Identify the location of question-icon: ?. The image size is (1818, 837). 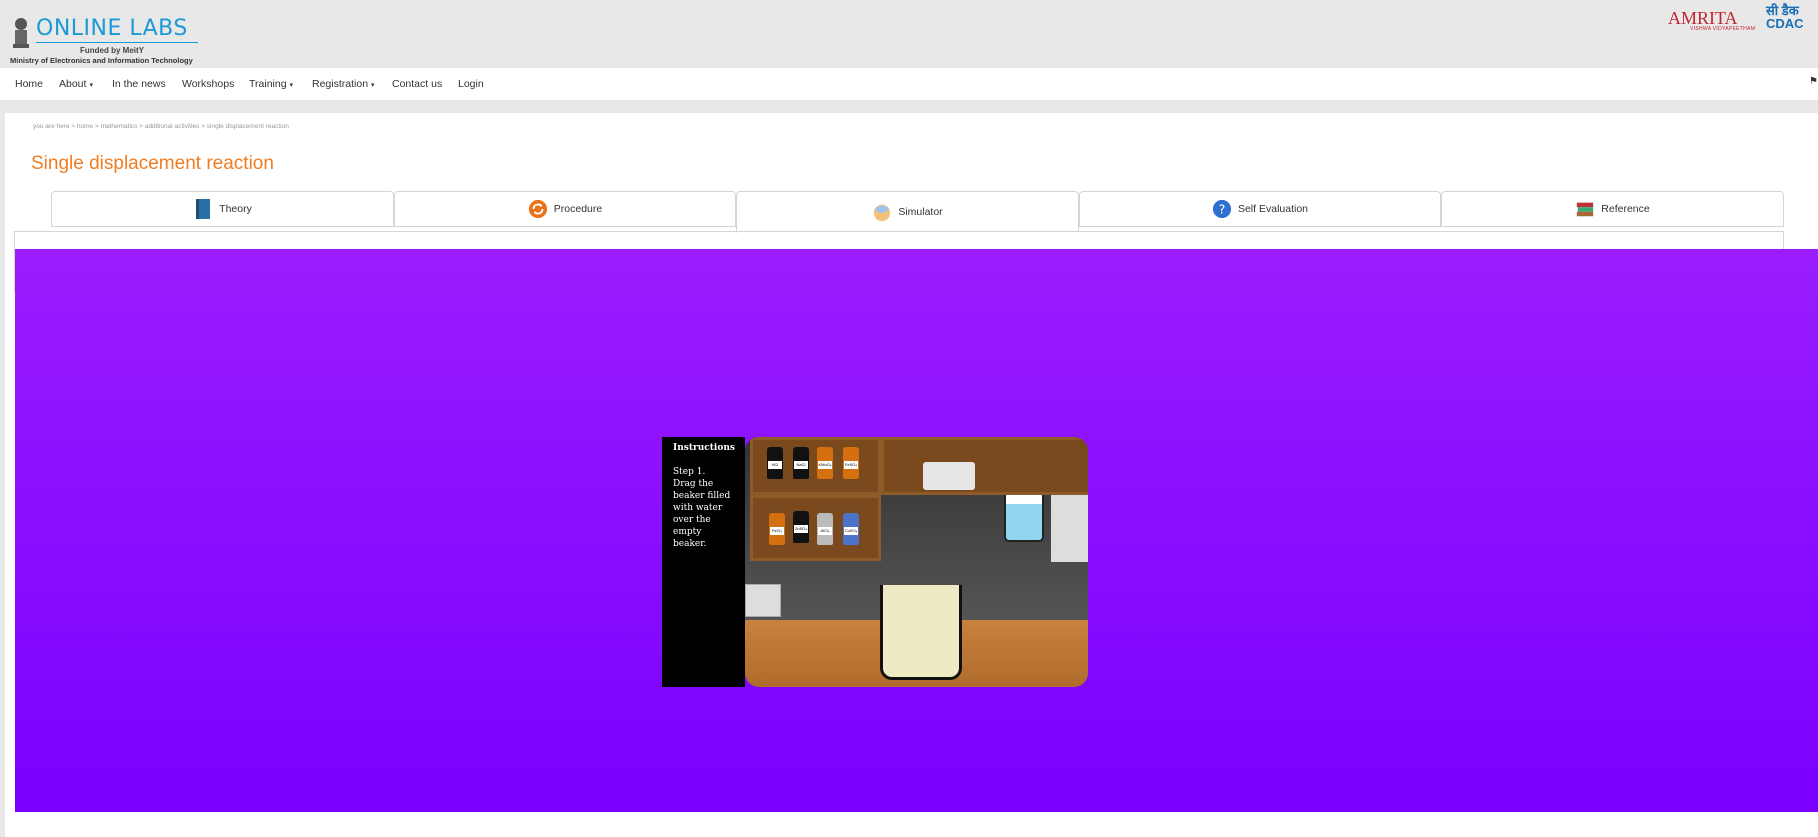
(1222, 209).